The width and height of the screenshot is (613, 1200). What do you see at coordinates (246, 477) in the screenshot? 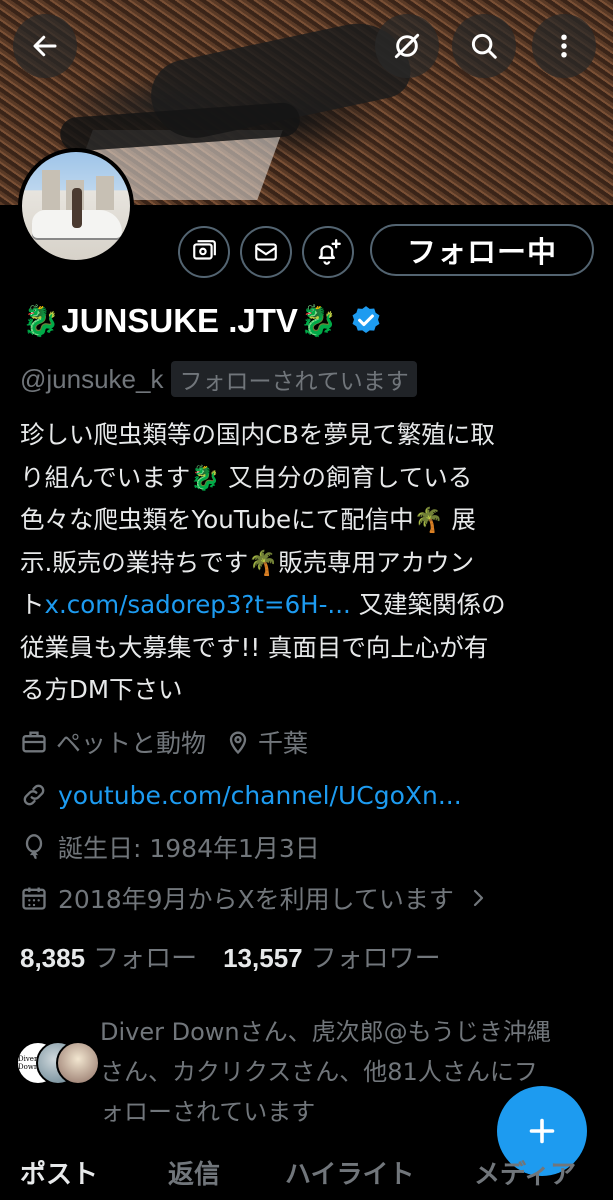
I see `bio-line: り組んでいます🐉 又自分の飼育している` at bounding box center [246, 477].